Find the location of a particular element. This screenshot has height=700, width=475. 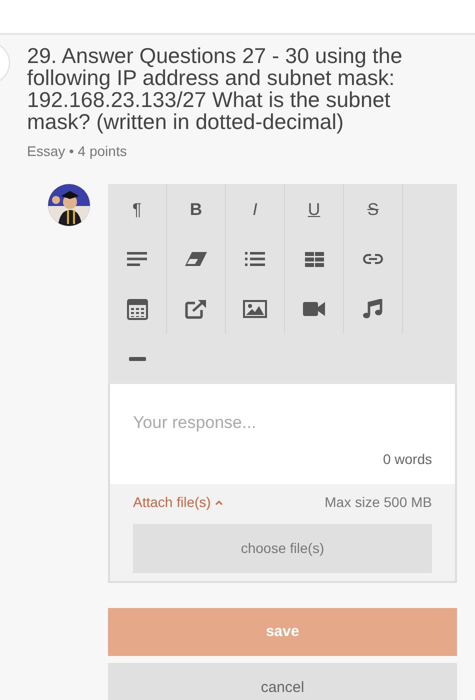

align-left-icon is located at coordinates (137, 259).